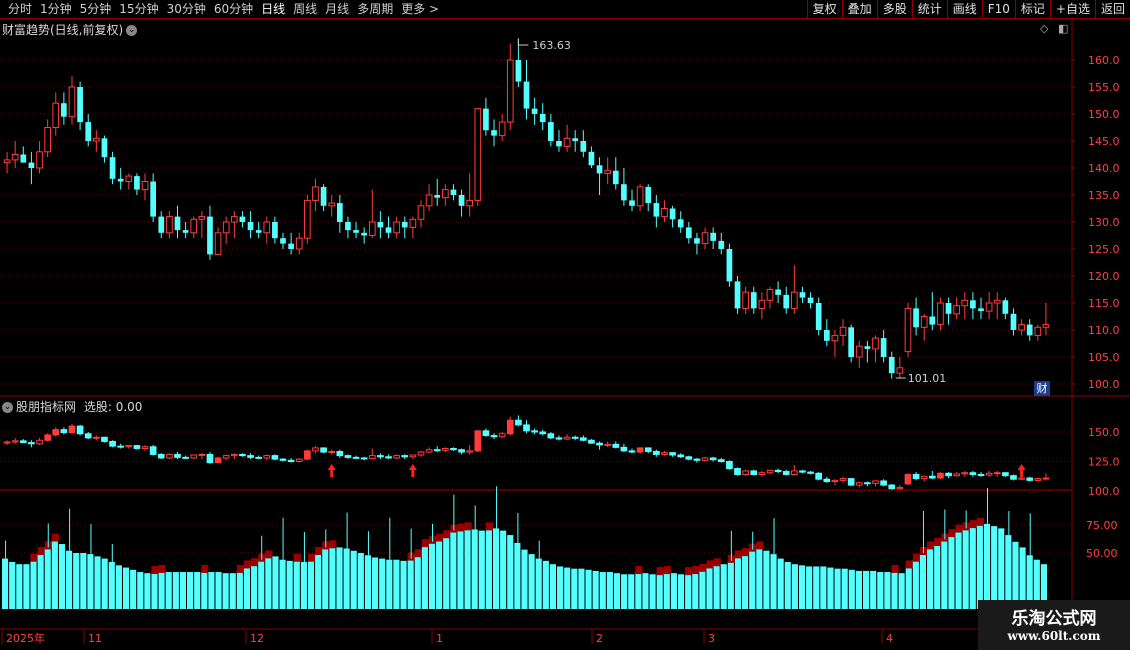  What do you see at coordinates (1104, 303) in the screenshot?
I see `price-tick-label: 115.0` at bounding box center [1104, 303].